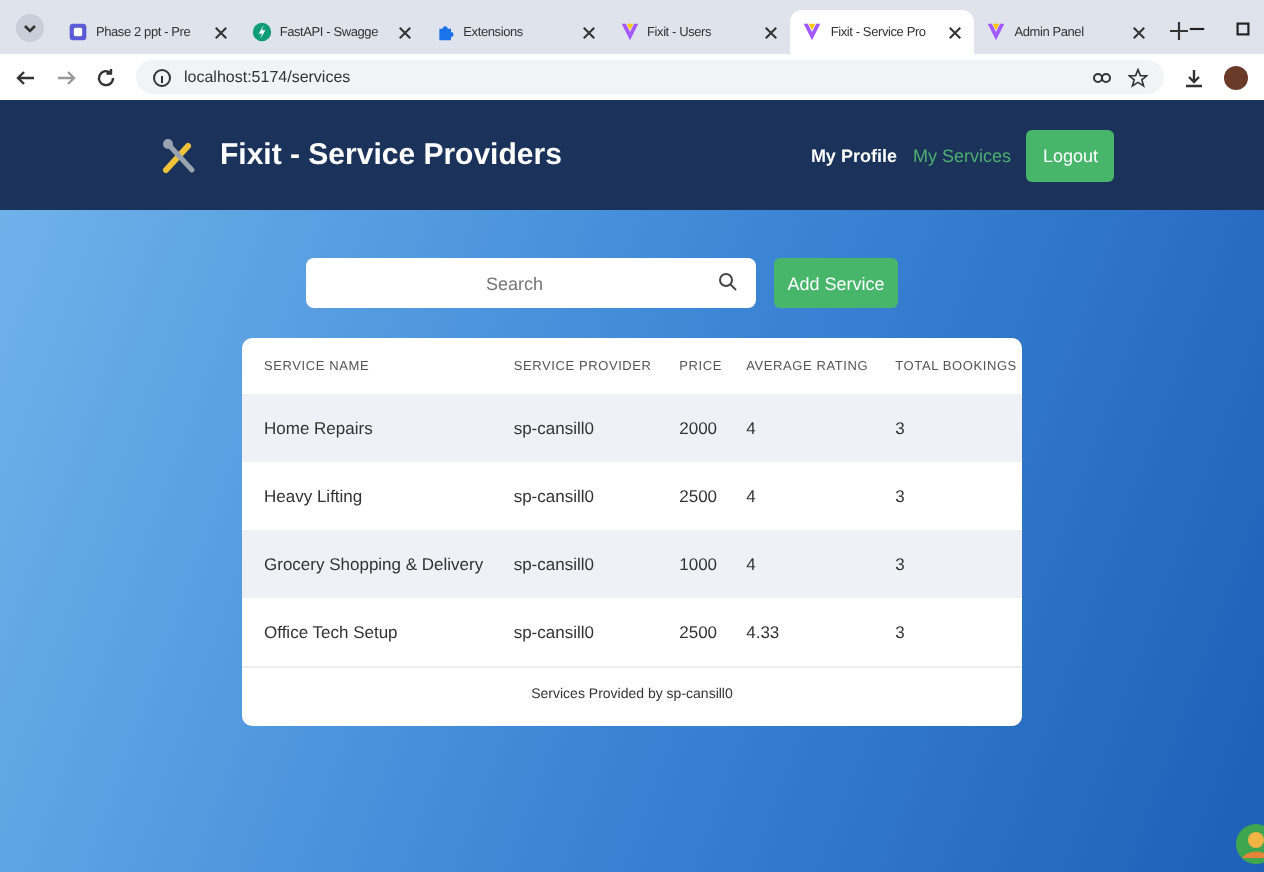 The image size is (1264, 872). Describe the element at coordinates (391, 155) in the screenshot. I see `brand-title: Fixit - Service Providers` at that location.